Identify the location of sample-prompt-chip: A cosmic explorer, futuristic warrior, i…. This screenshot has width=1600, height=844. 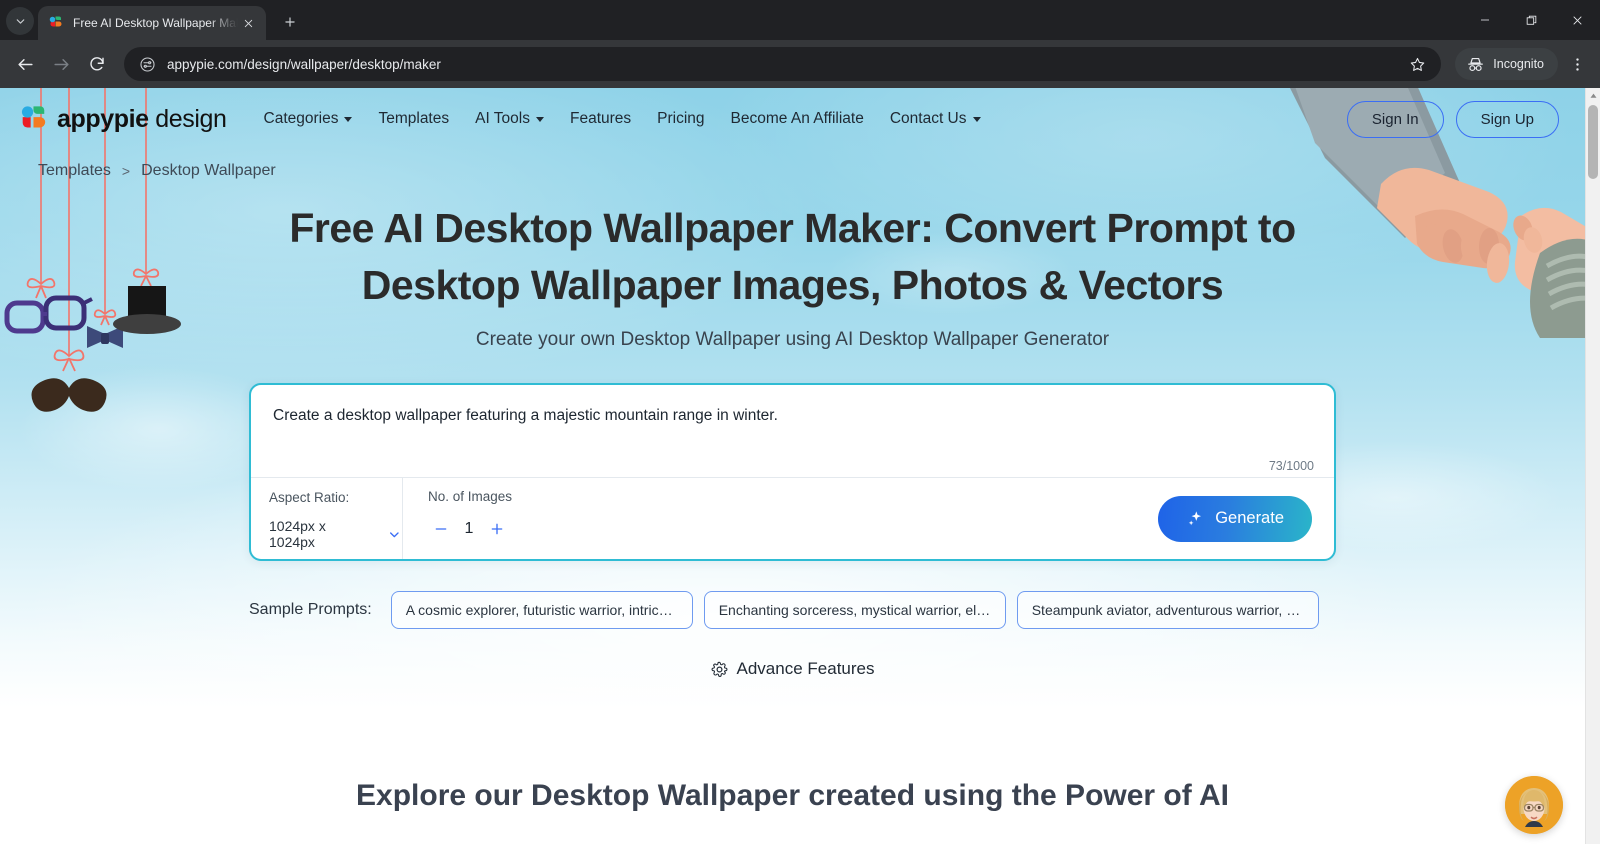
(541, 610).